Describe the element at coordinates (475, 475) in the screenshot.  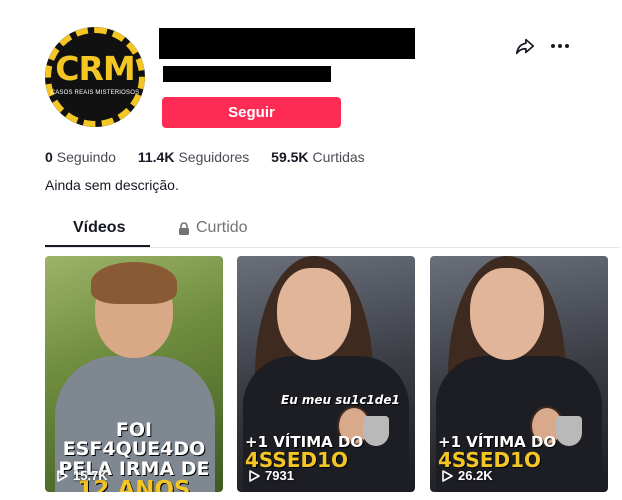
I see `video-view-count: 26.2K` at that location.